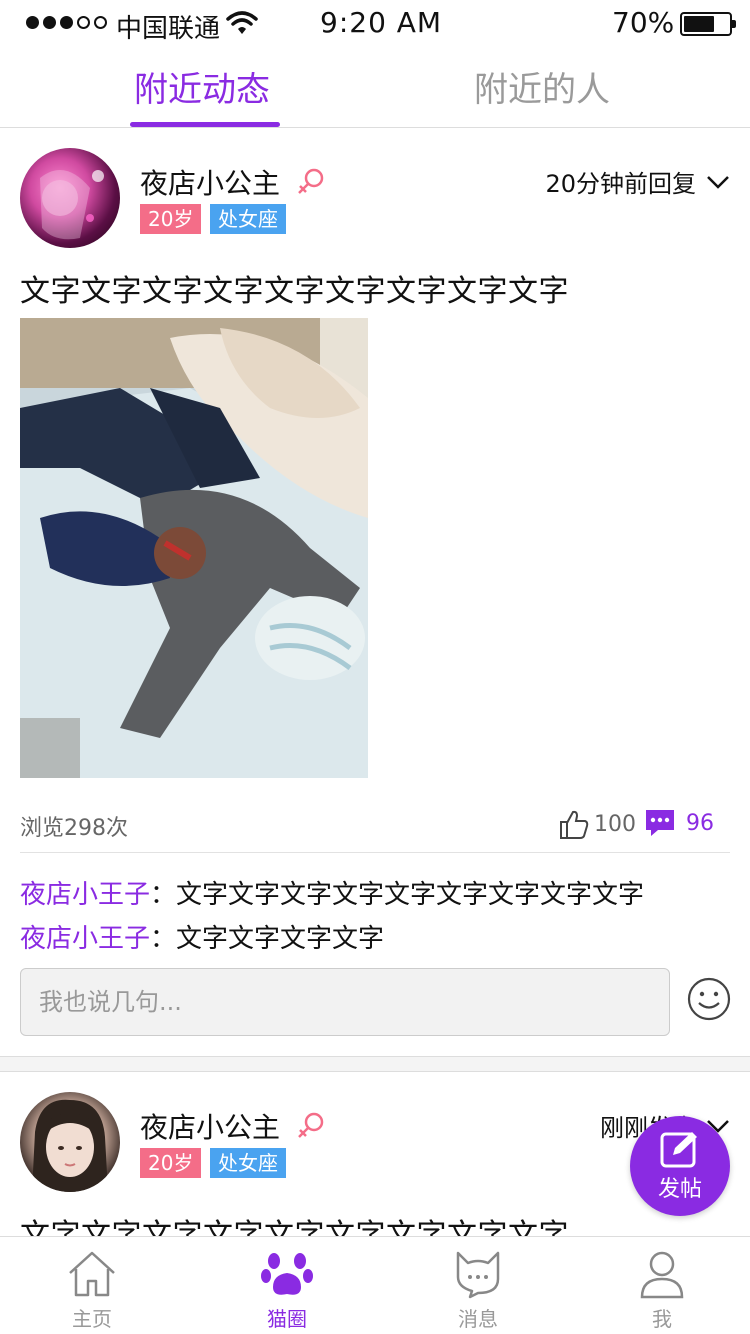 This screenshot has width=750, height=1334. I want to click on paw-icon, so click(287, 1274).